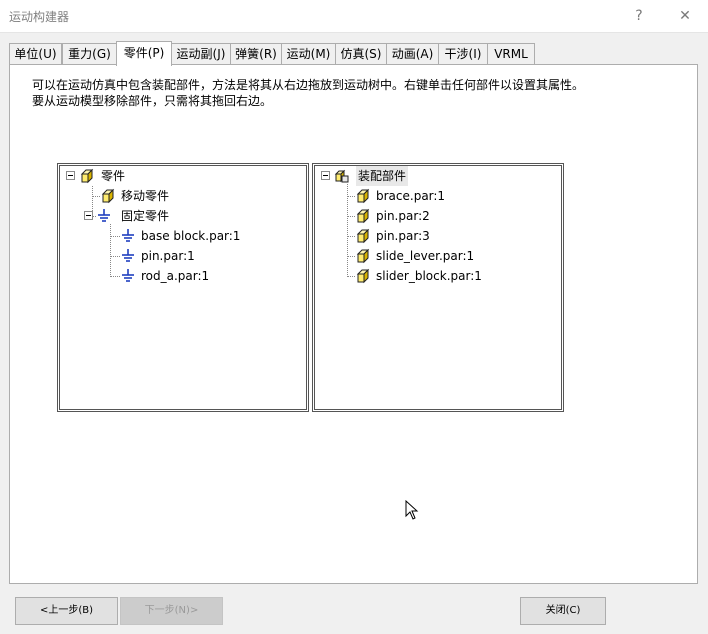 This screenshot has width=708, height=634. Describe the element at coordinates (152, 101) in the screenshot. I see `description-line-2: 要从运动模型移除部件，只需将其拖回右边。` at that location.